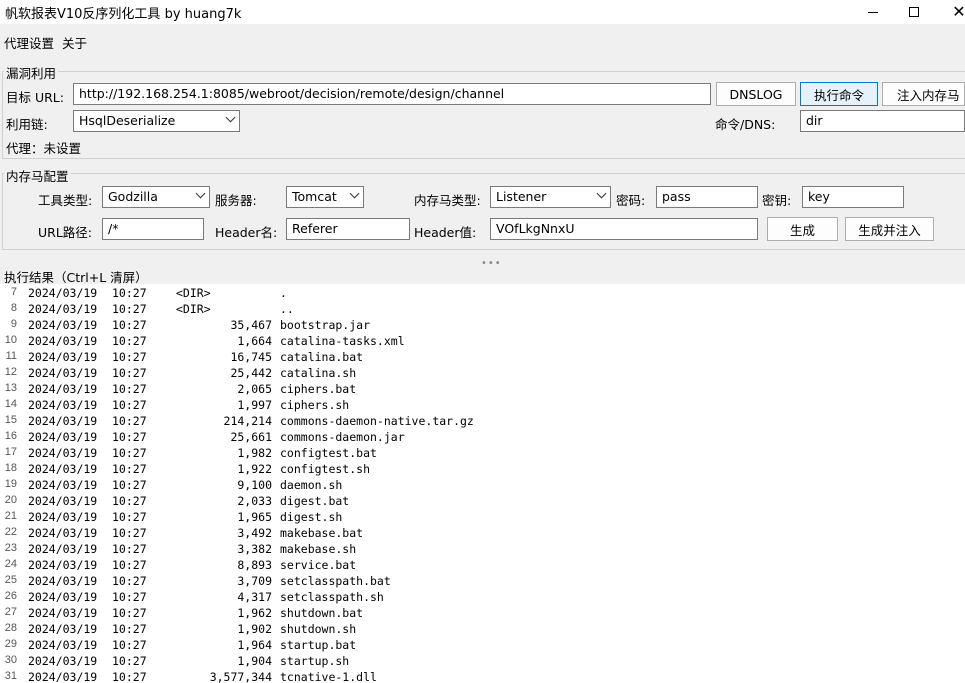 This screenshot has height=683, width=965. I want to click on key-label: 密钥:, so click(777, 200).